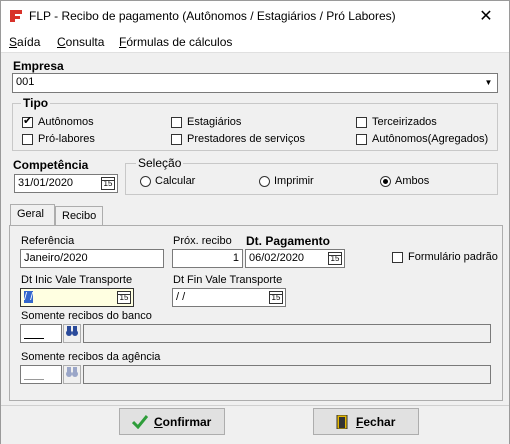 This screenshot has width=510, height=444. Describe the element at coordinates (24, 42) in the screenshot. I see `menu-saida: Saída` at that location.